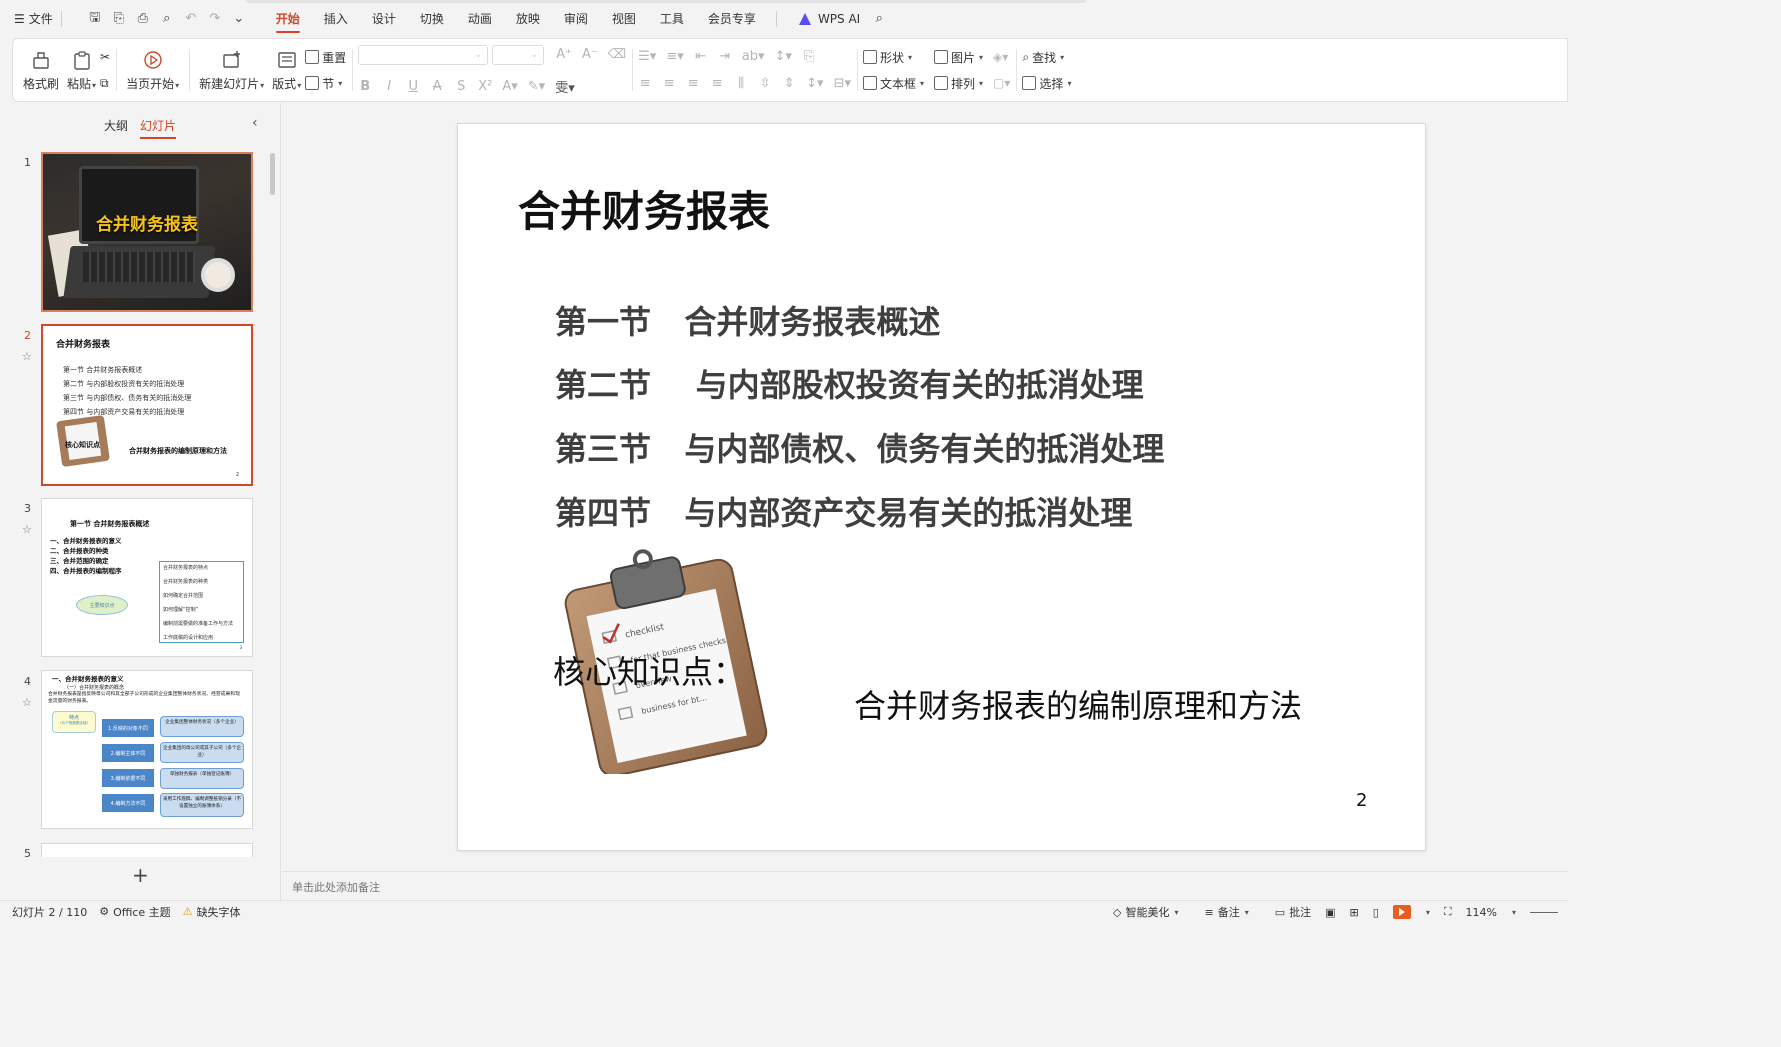 The height and width of the screenshot is (1047, 1781). What do you see at coordinates (809, 56) in the screenshot?
I see `convert-icon: ⎘` at bounding box center [809, 56].